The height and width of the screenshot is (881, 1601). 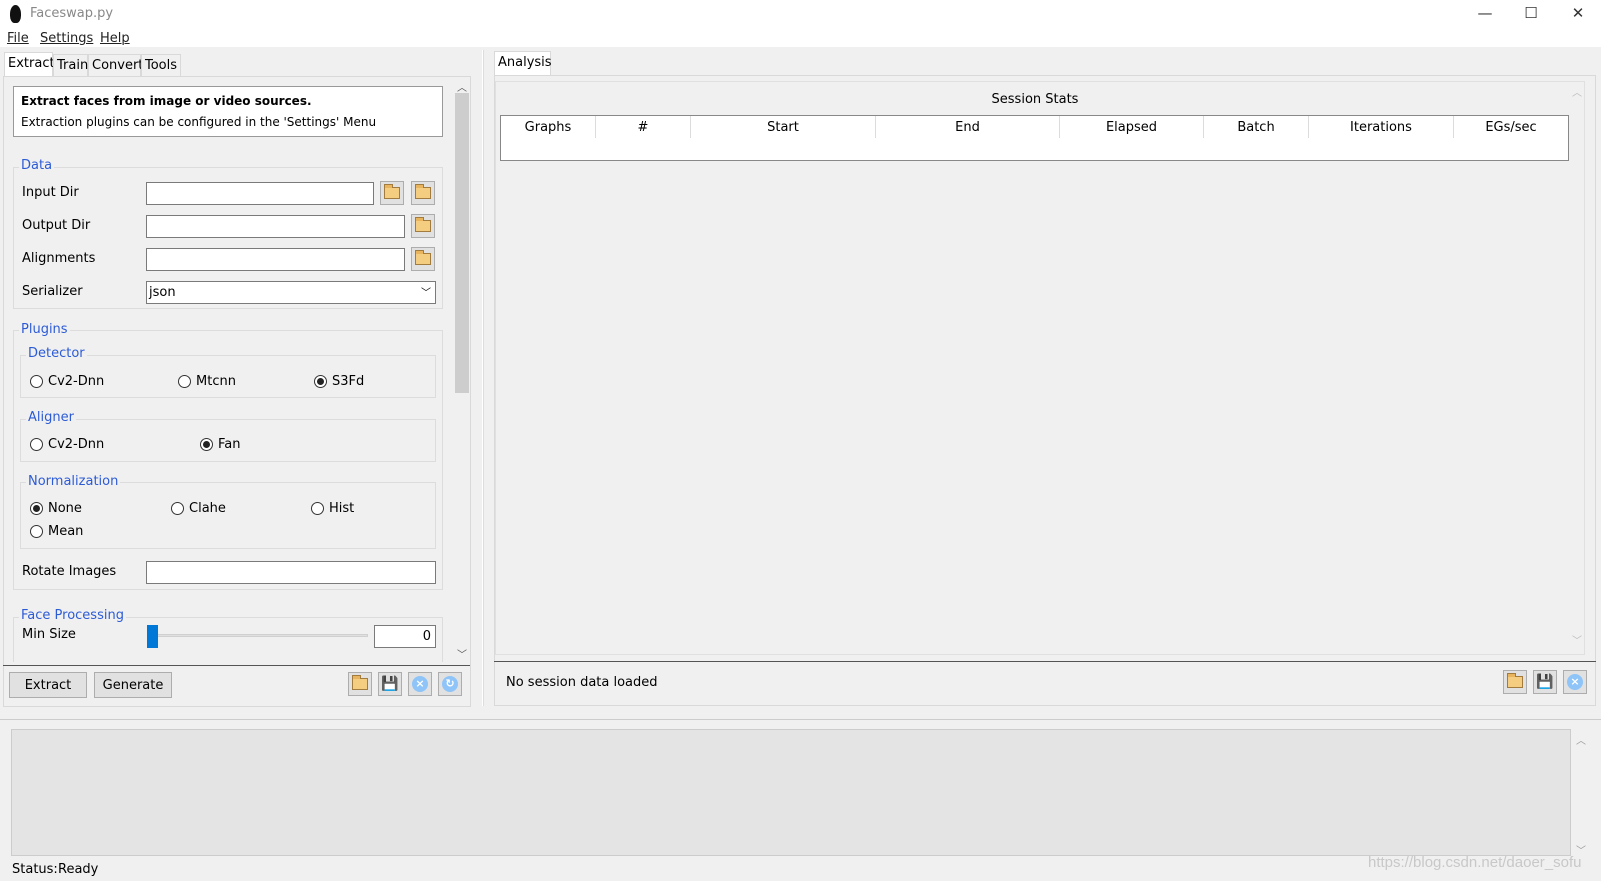 I want to click on minimize-button: —, so click(x=1485, y=13).